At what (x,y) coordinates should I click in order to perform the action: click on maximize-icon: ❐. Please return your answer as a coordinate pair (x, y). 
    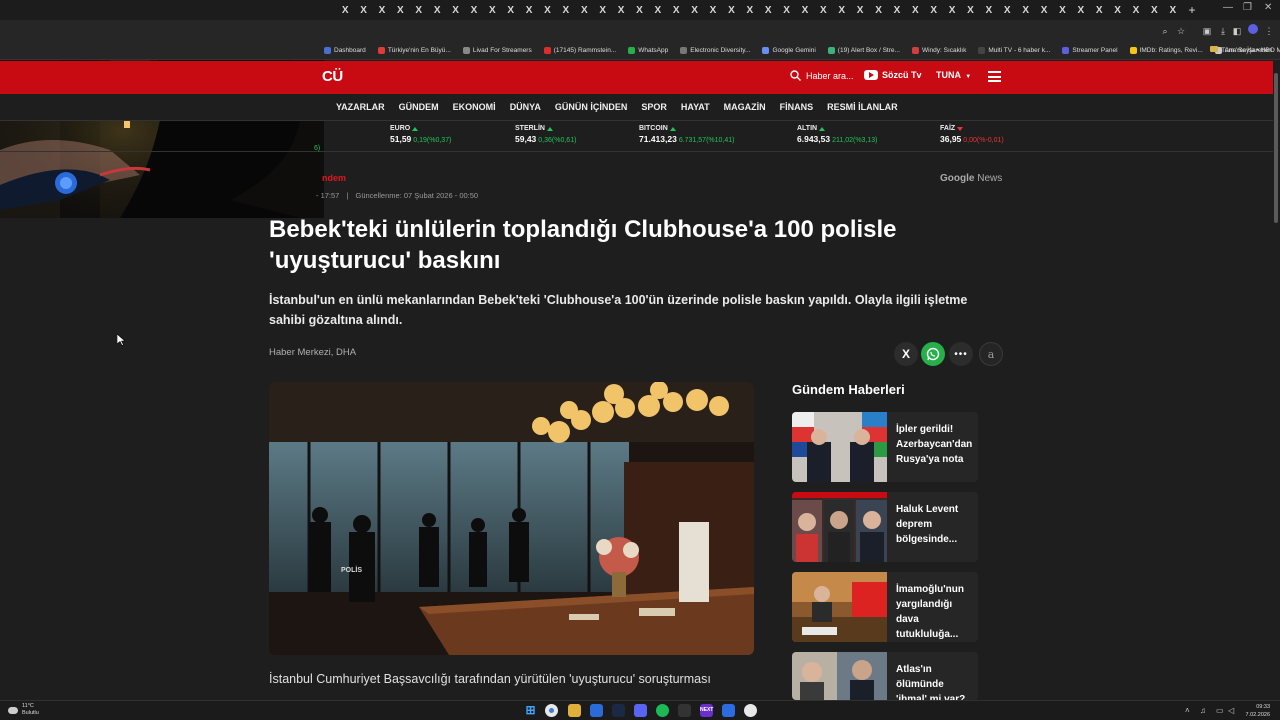
    Looking at the image, I should click on (1247, 7).